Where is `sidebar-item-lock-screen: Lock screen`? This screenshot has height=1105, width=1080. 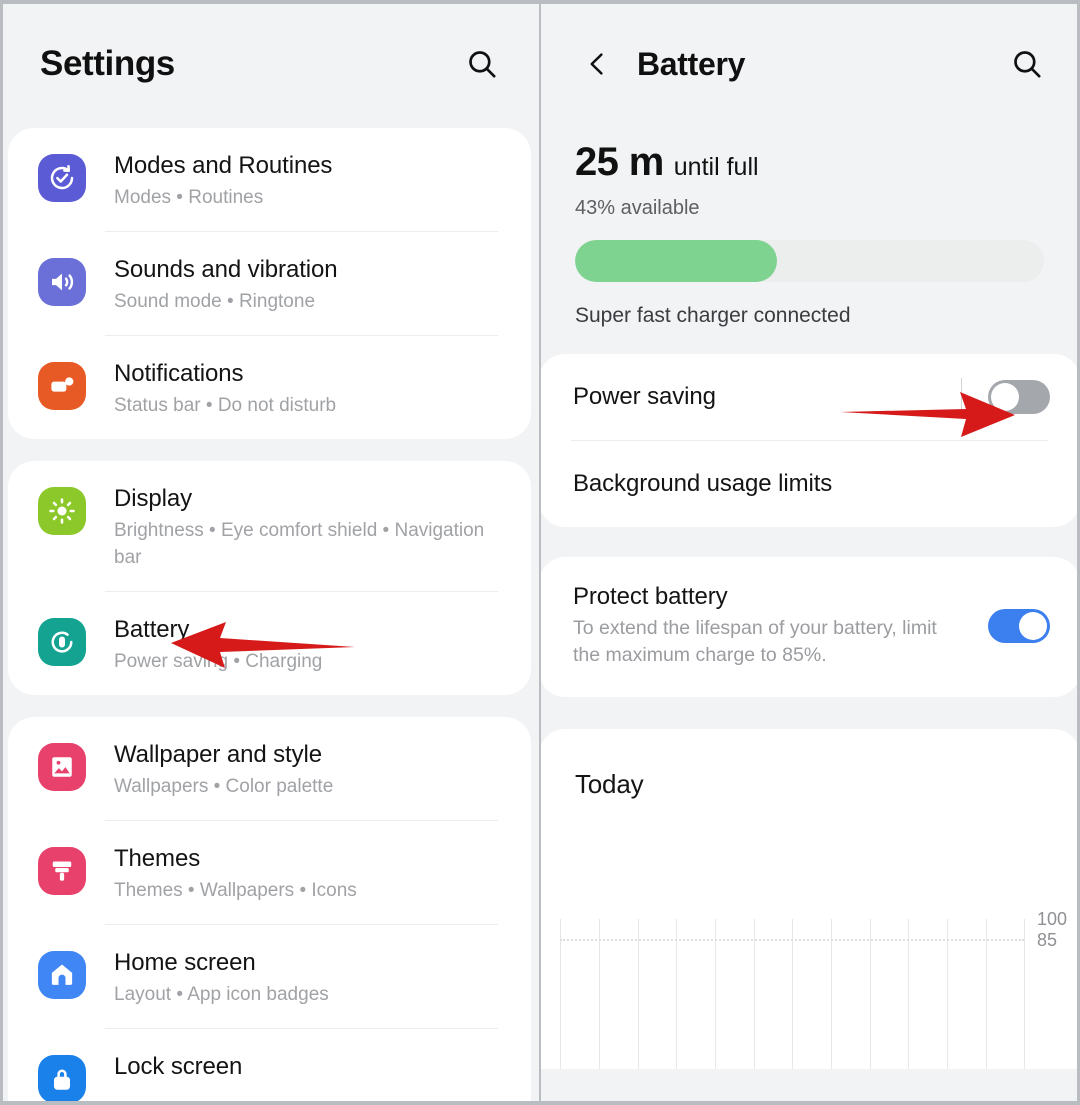 sidebar-item-lock-screen: Lock screen is located at coordinates (269, 1066).